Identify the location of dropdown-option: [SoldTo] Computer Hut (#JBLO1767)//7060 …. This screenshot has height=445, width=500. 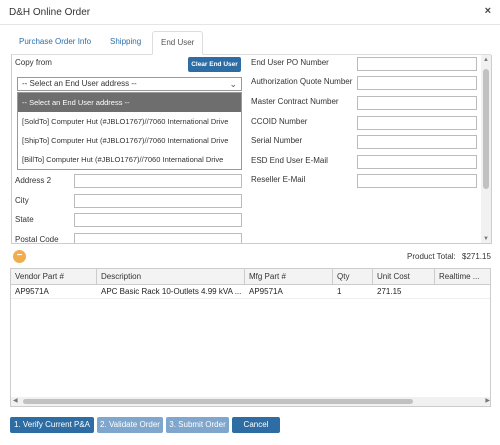
(129, 121).